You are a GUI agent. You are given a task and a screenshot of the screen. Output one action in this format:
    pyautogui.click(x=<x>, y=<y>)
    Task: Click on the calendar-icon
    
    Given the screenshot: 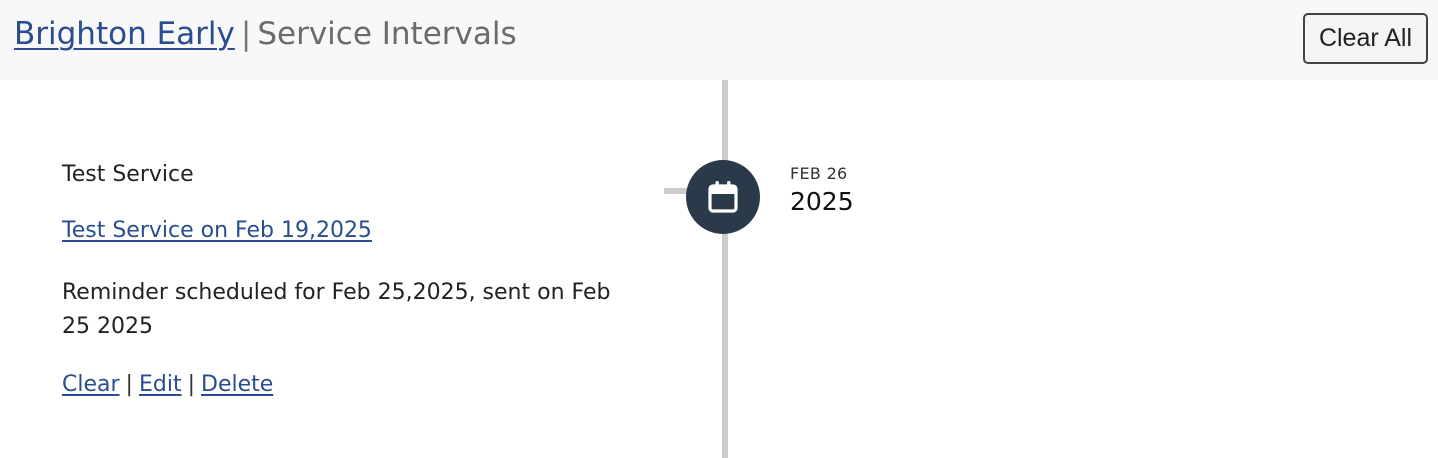 What is the action you would take?
    pyautogui.click(x=723, y=197)
    